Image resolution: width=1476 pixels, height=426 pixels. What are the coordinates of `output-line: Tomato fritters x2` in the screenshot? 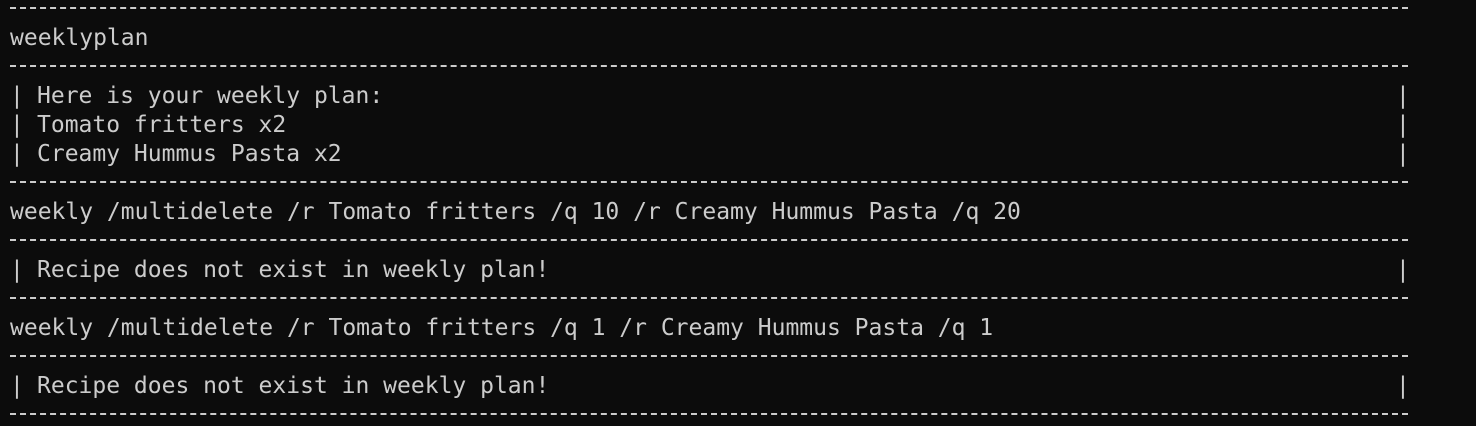 It's located at (162, 125).